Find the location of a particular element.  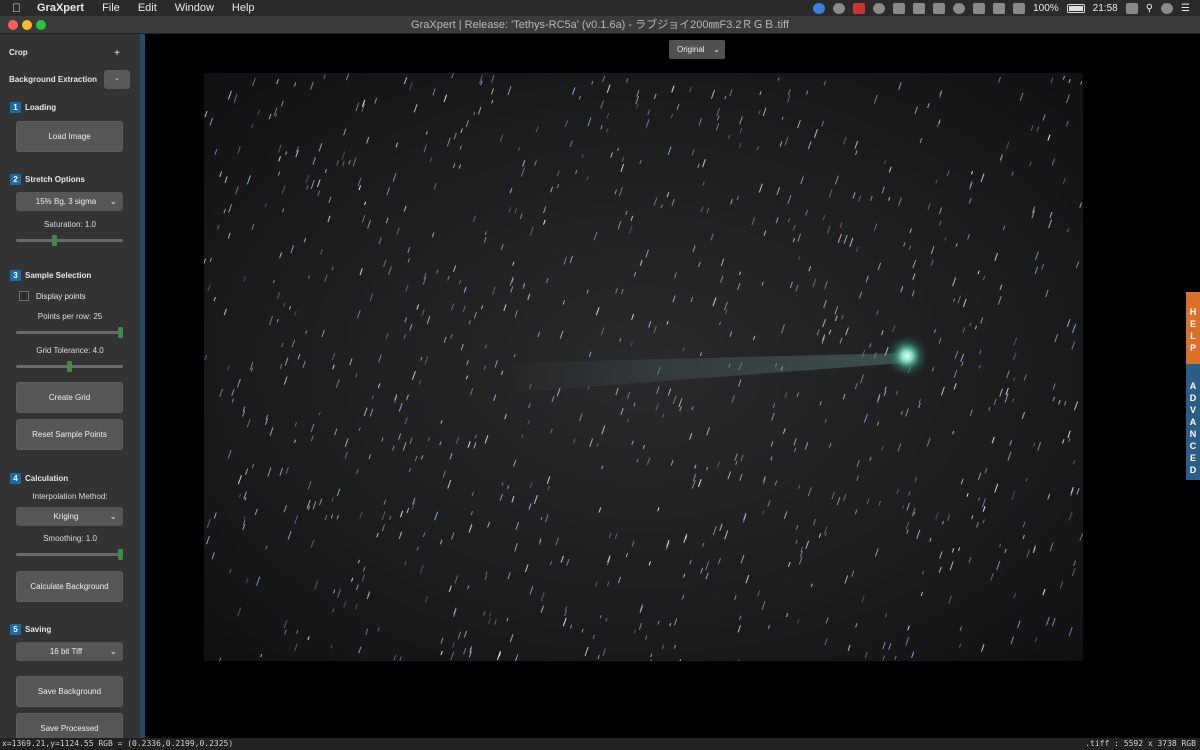

creative-cloud-icon is located at coordinates (839, 8).